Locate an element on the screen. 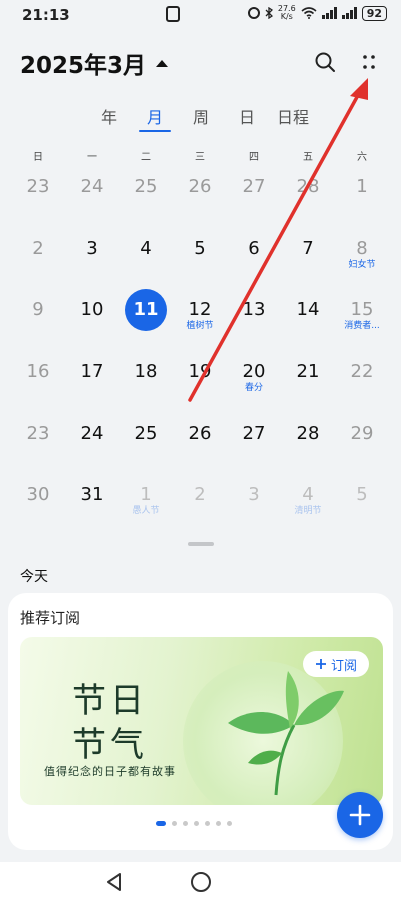 The width and height of the screenshot is (401, 900). add-icon is located at coordinates (360, 815).